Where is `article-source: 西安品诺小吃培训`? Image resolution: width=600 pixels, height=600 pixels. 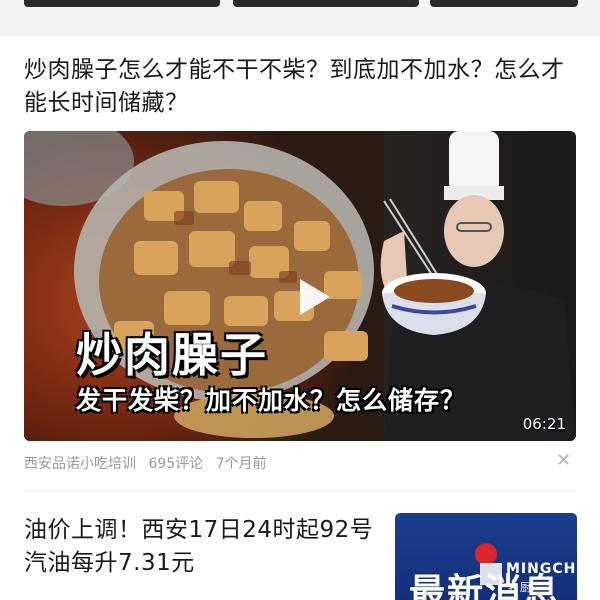 article-source: 西安品诺小吃培训 is located at coordinates (80, 464).